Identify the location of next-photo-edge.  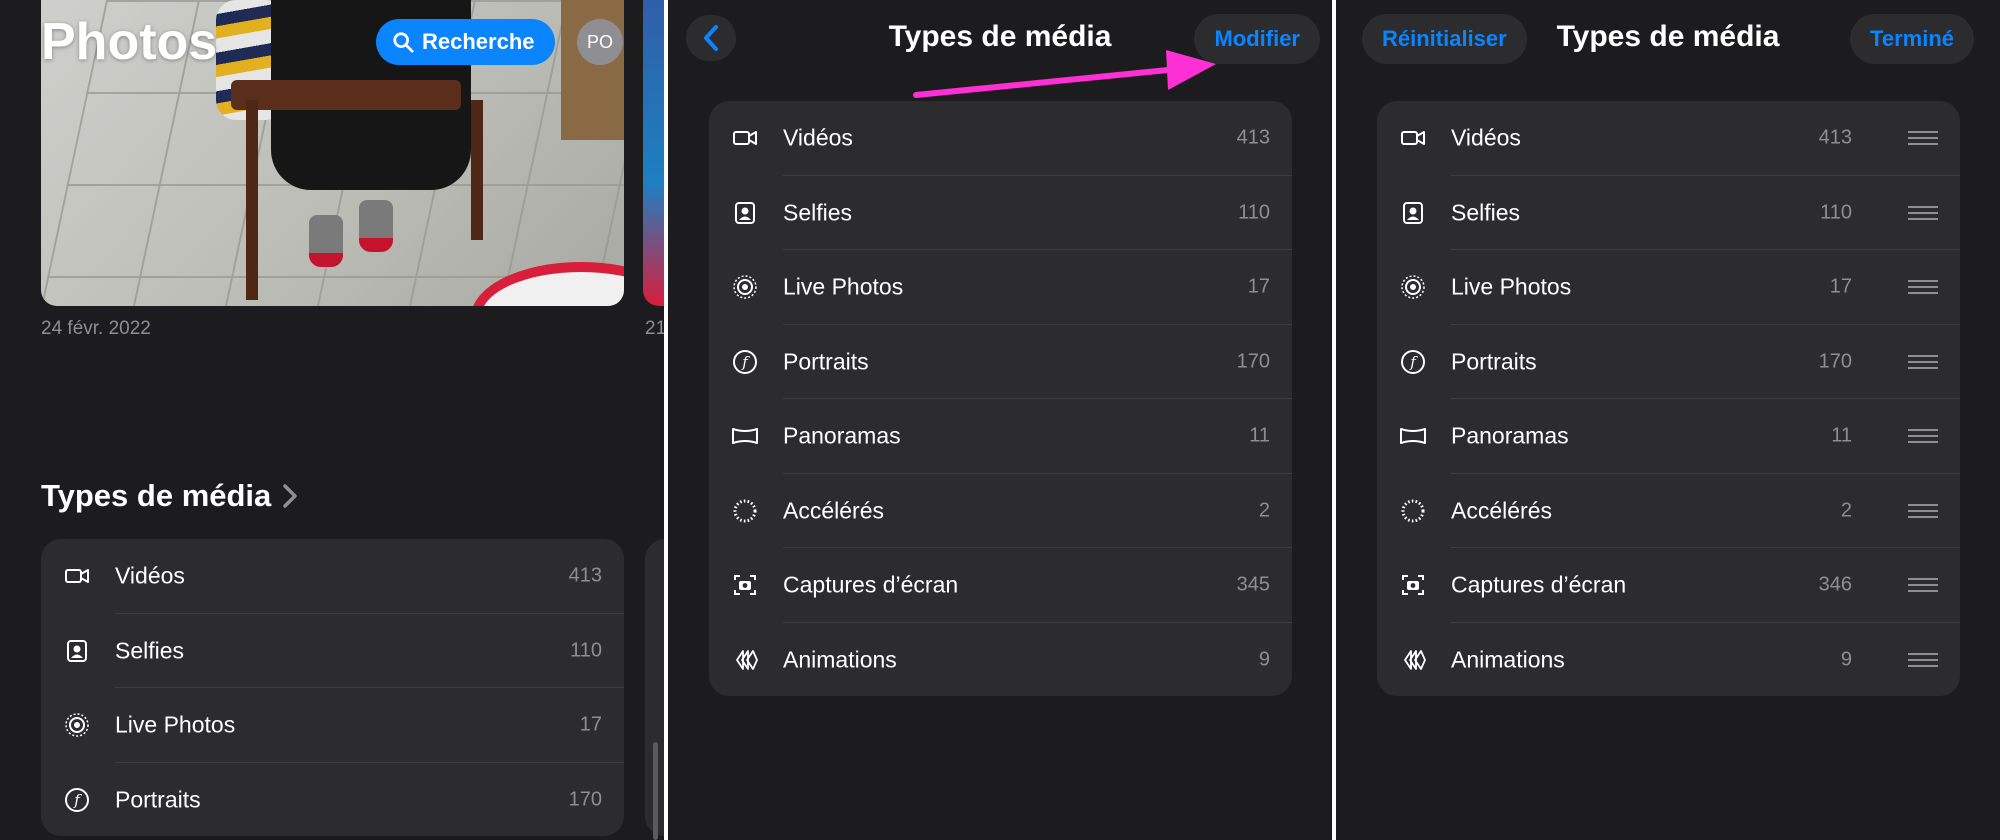
(653, 153).